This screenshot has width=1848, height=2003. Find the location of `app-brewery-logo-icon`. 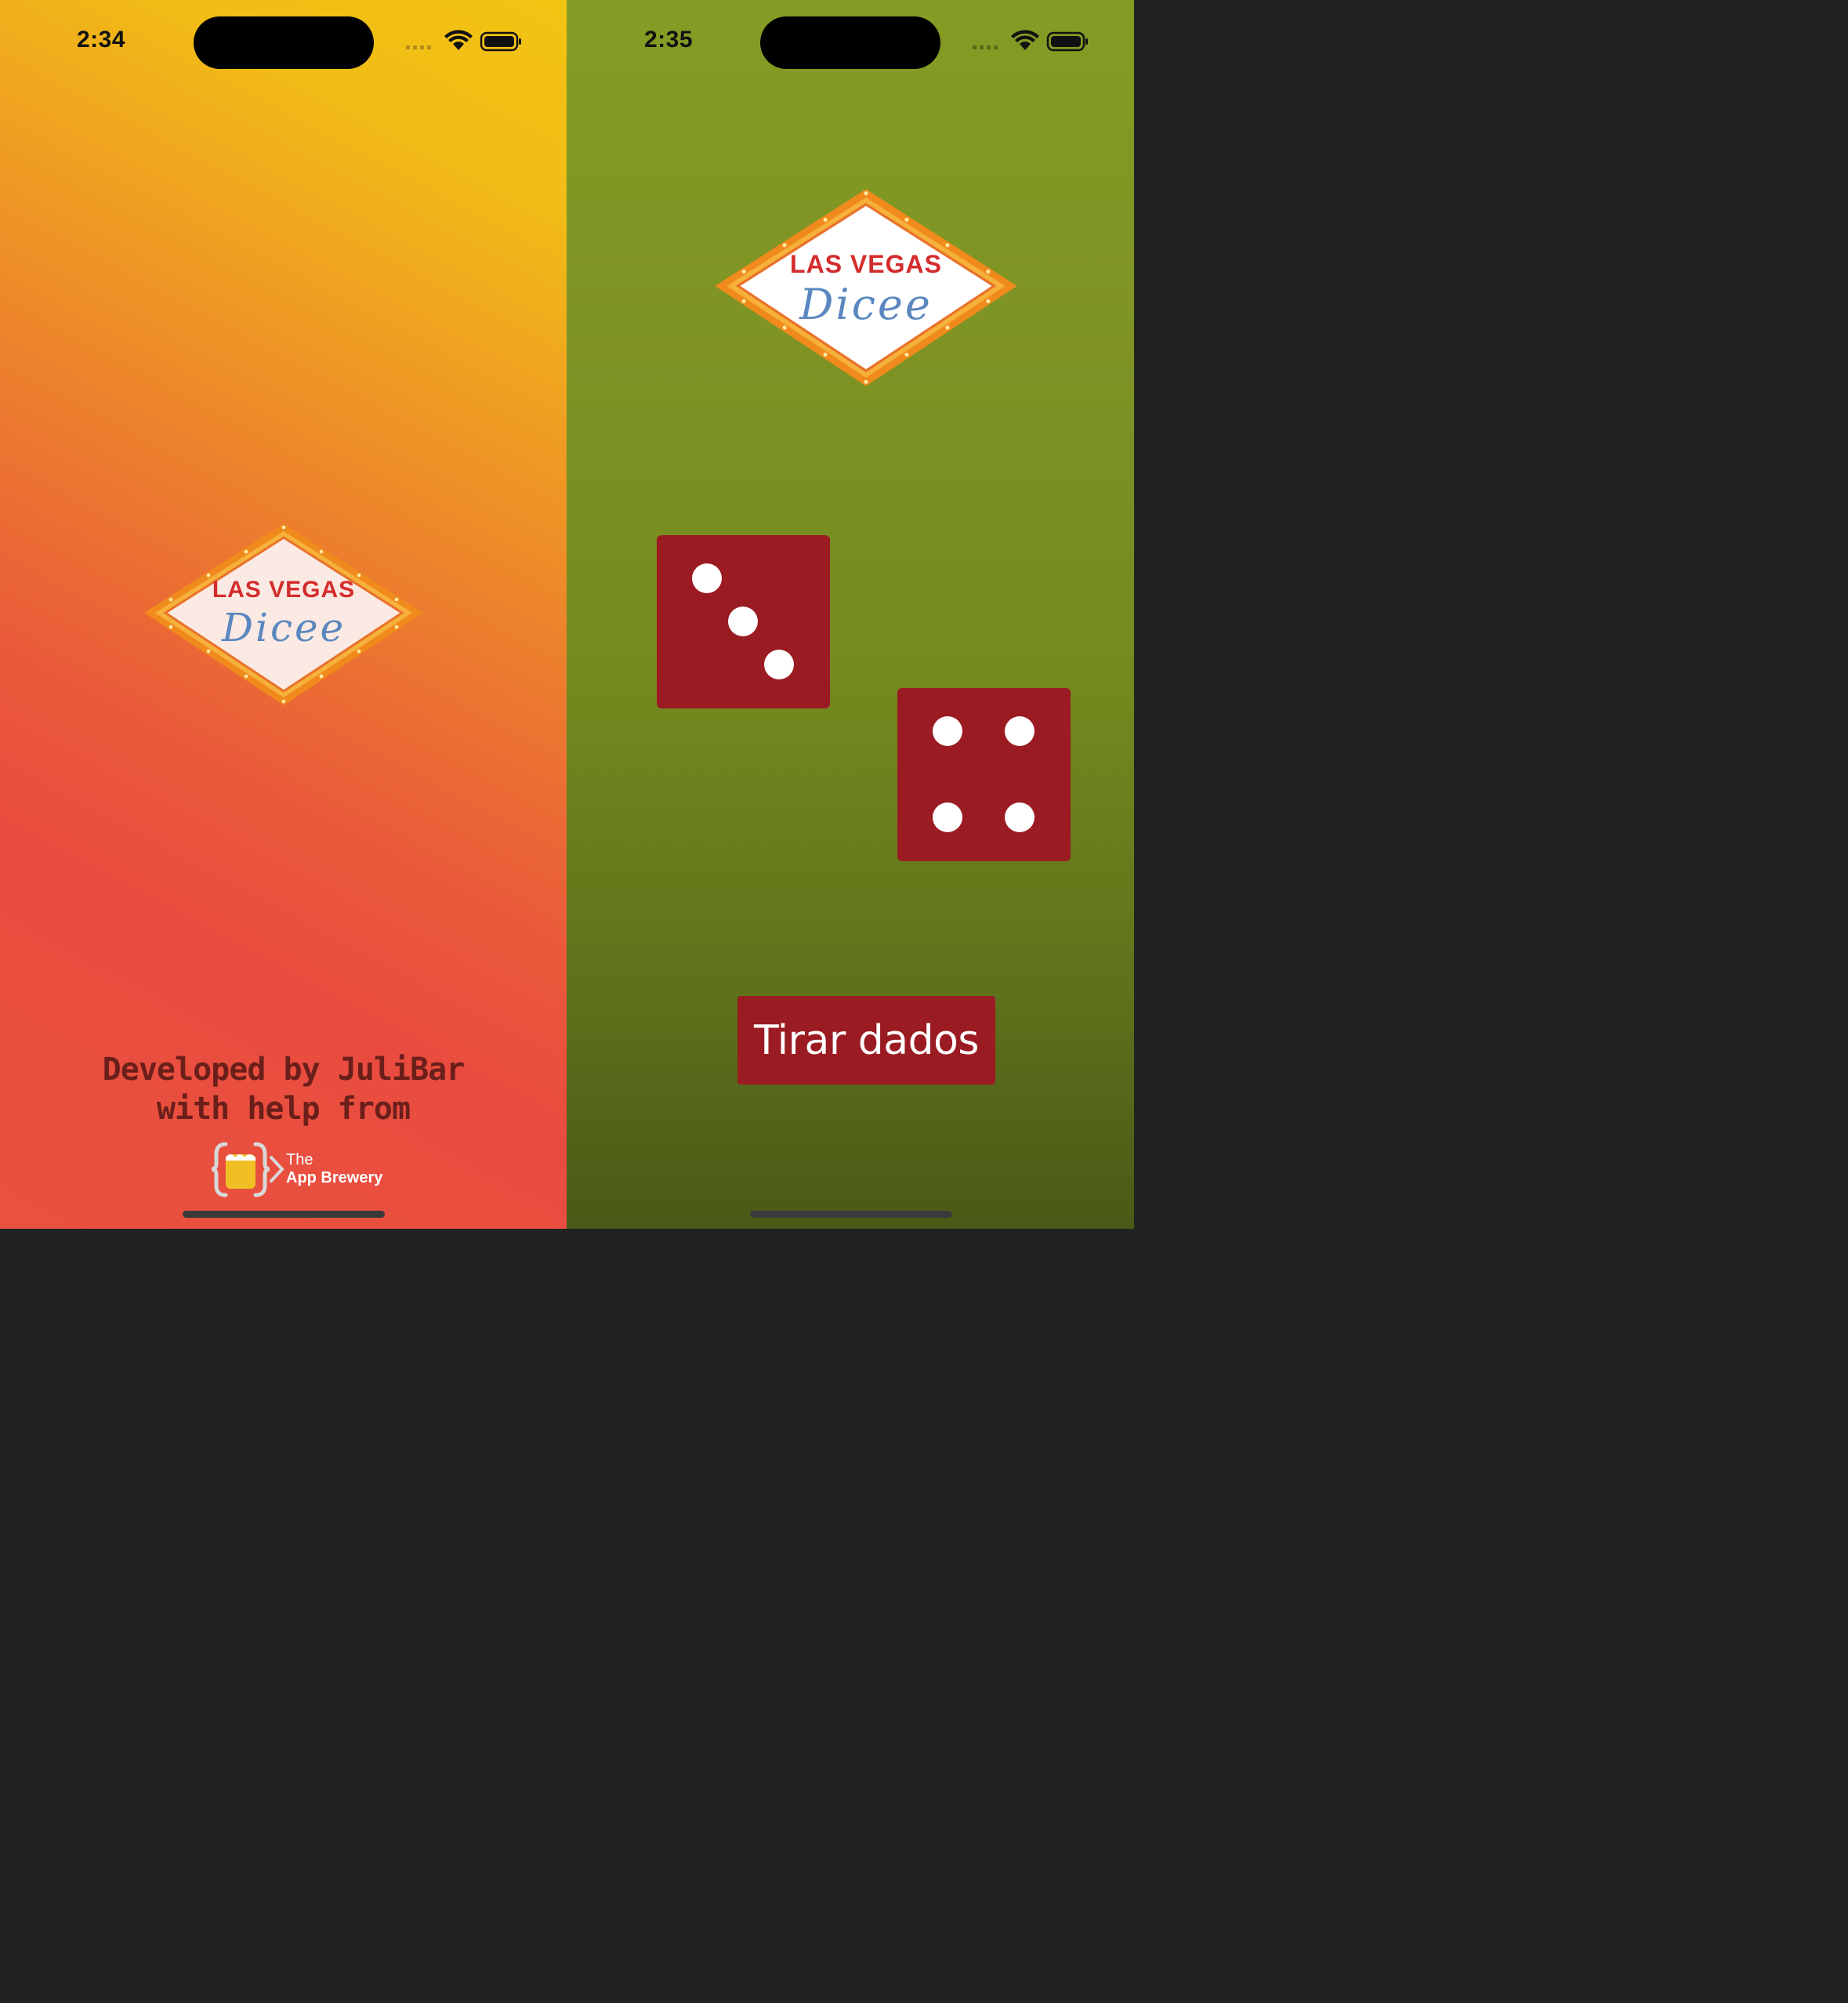

app-brewery-logo-icon is located at coordinates (247, 1169).